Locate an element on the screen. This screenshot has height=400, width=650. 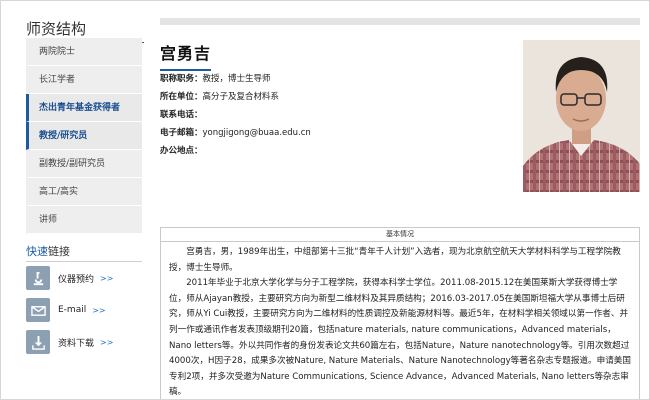
basic-info-heading: 基本情况 is located at coordinates (400, 235).